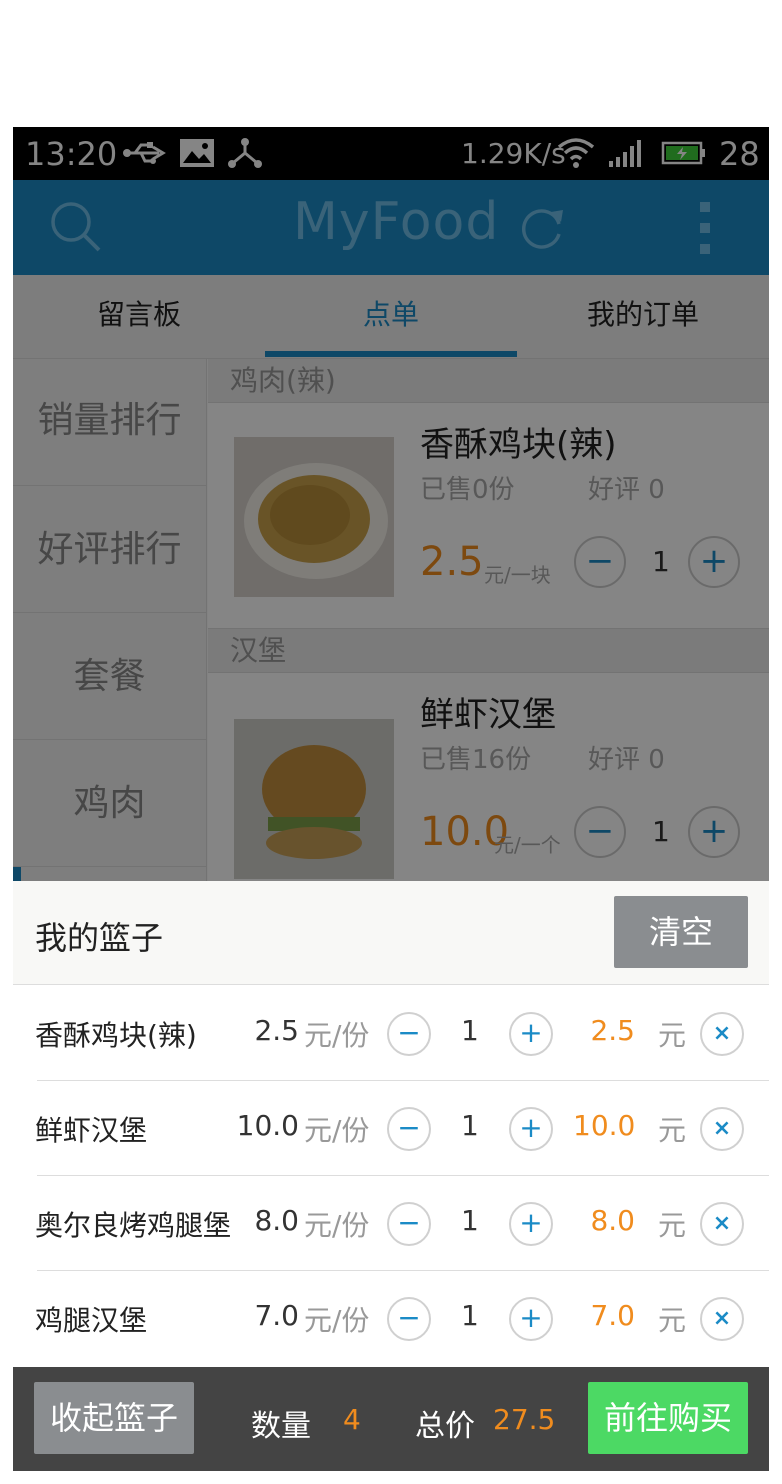 Image resolution: width=782 pixels, height=1484 pixels. What do you see at coordinates (612, 1030) in the screenshot?
I see `basket-item-subtotal: 2.5` at bounding box center [612, 1030].